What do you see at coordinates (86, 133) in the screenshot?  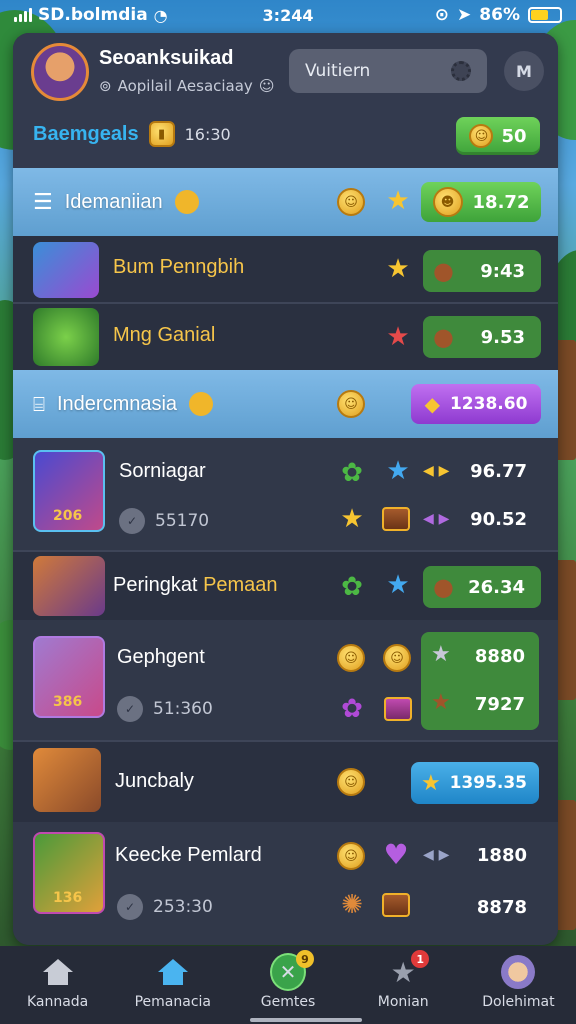 I see `page-title: Baemgeals` at bounding box center [86, 133].